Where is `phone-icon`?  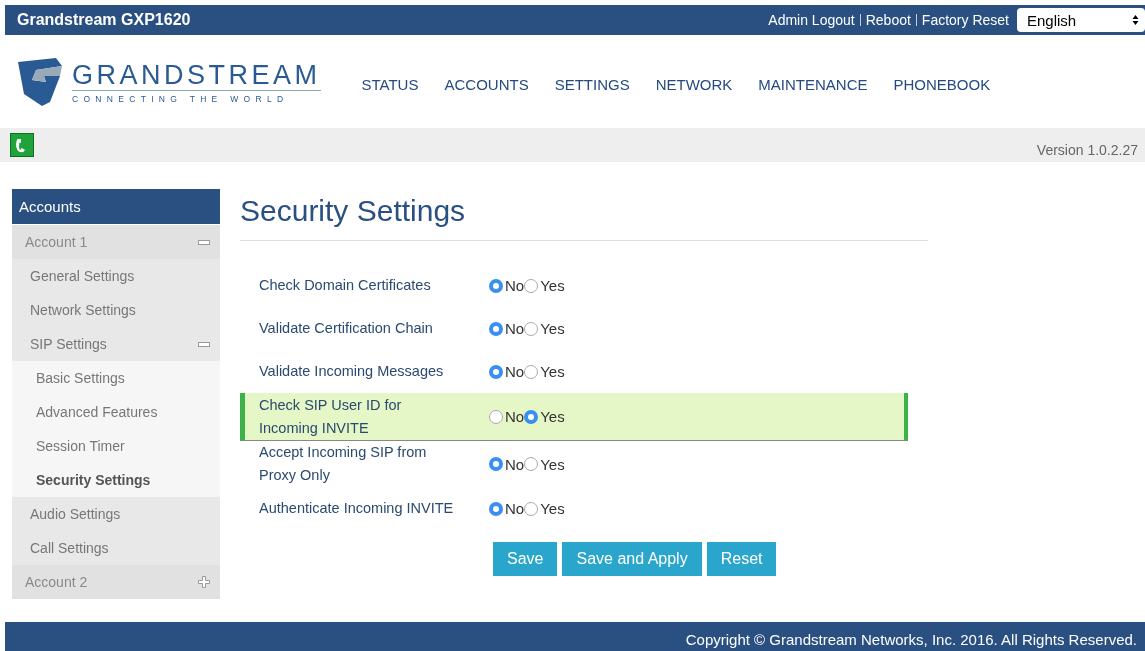 phone-icon is located at coordinates (22, 145).